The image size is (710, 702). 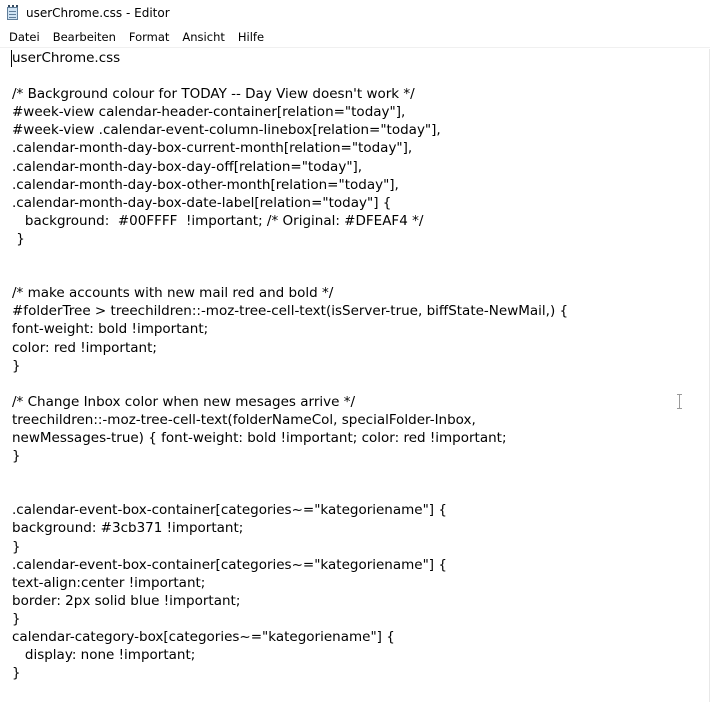 I want to click on menu-bearbeiten: Bearbeiten, so click(x=84, y=37).